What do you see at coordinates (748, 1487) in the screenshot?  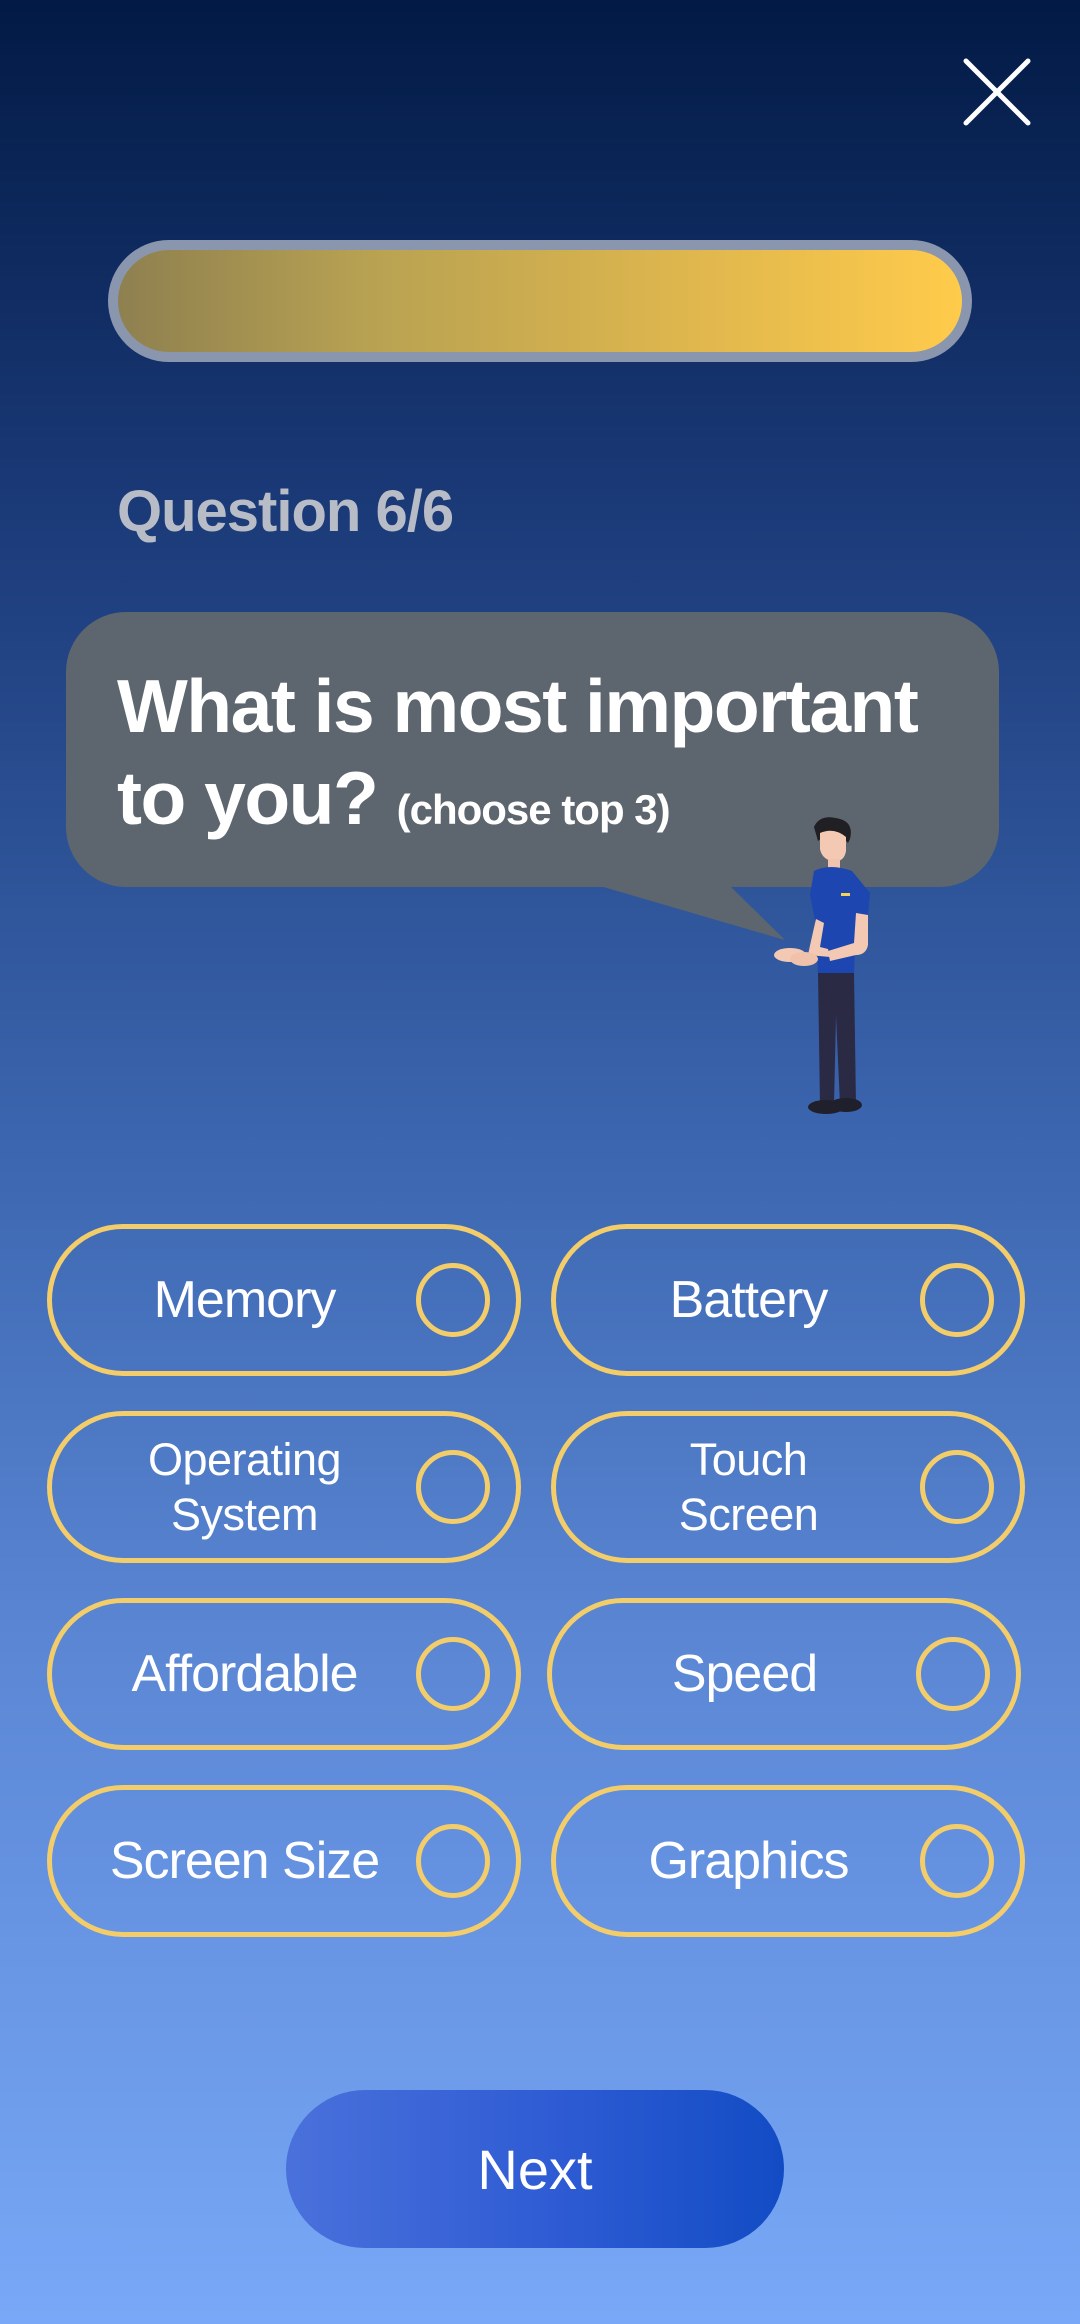 I see `option-label: Touch Screen` at bounding box center [748, 1487].